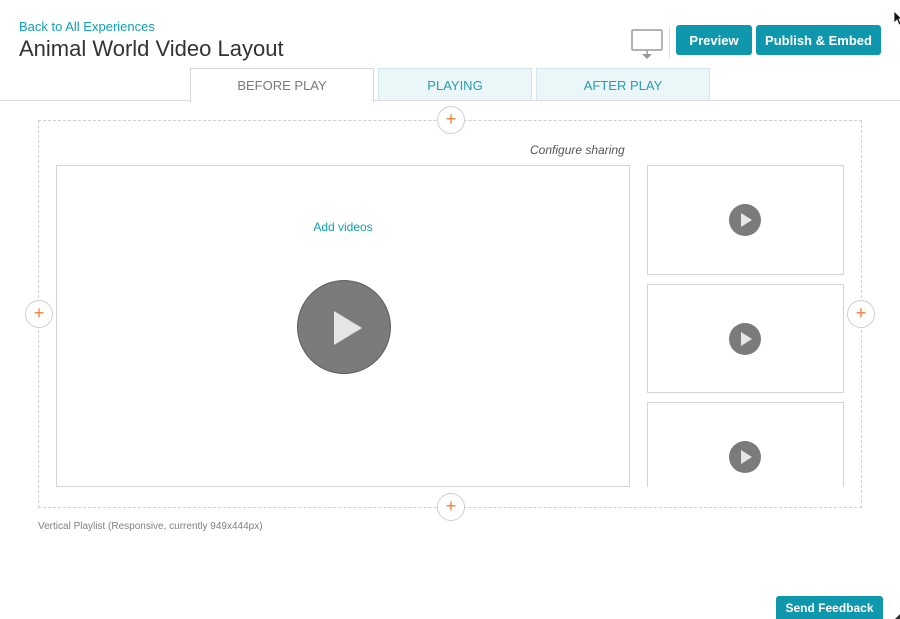  Describe the element at coordinates (861, 314) in the screenshot. I see `add-column-right-plus-icon: +` at that location.